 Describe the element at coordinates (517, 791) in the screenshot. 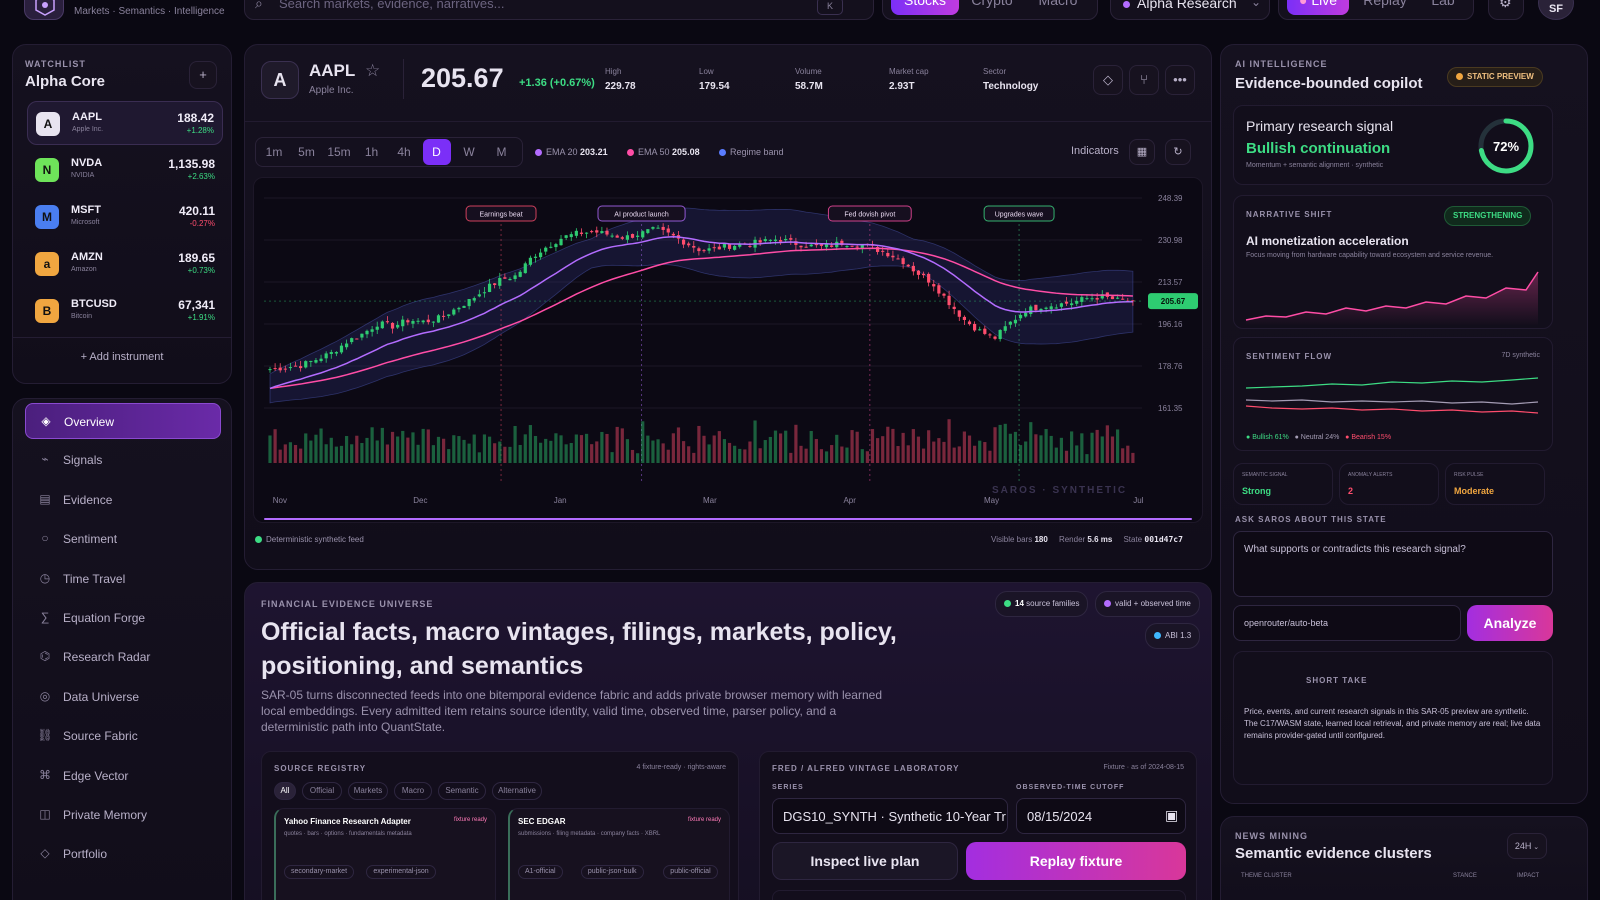

I see `filter-alternative: Alternative` at that location.